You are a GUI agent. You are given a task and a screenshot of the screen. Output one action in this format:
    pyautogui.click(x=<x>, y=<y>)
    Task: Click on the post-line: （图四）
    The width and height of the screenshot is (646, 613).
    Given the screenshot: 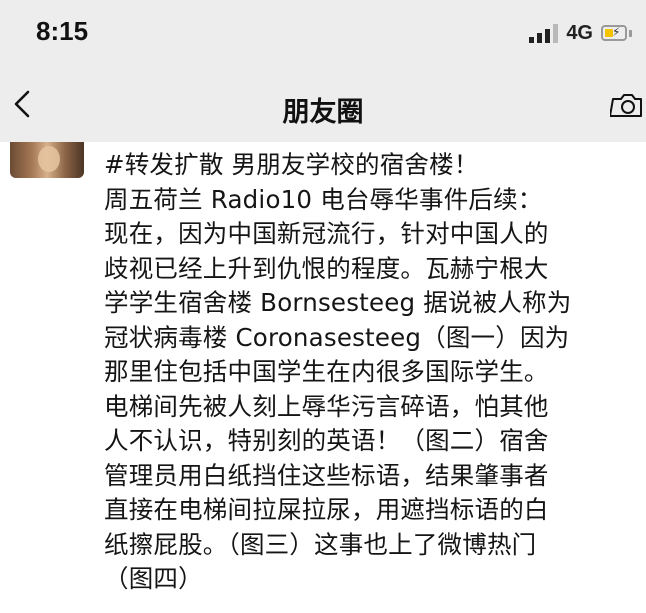 What is the action you would take?
    pyautogui.click(x=153, y=578)
    